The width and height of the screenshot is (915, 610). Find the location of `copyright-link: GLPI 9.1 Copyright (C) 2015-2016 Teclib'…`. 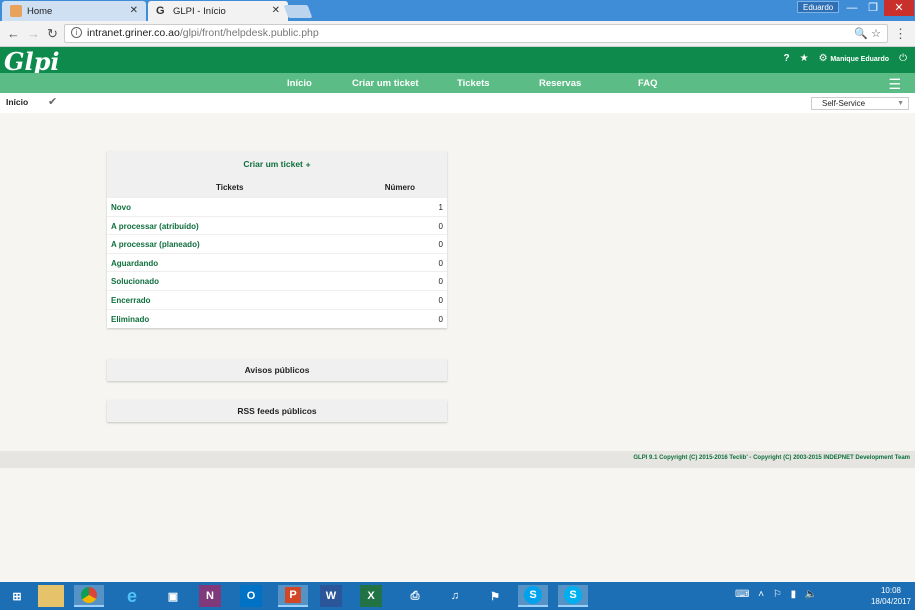

copyright-link: GLPI 9.1 Copyright (C) 2015-2016 Teclib'… is located at coordinates (771, 458).